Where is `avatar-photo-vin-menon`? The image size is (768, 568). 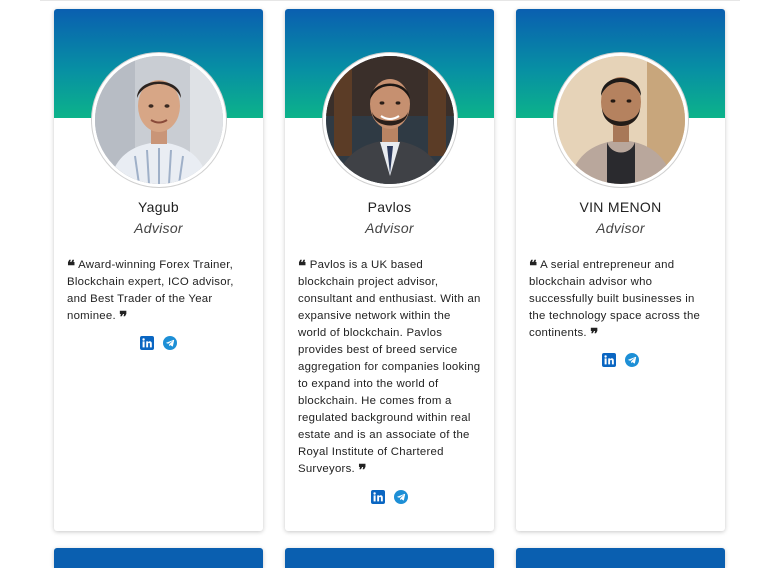 avatar-photo-vin-menon is located at coordinates (621, 120).